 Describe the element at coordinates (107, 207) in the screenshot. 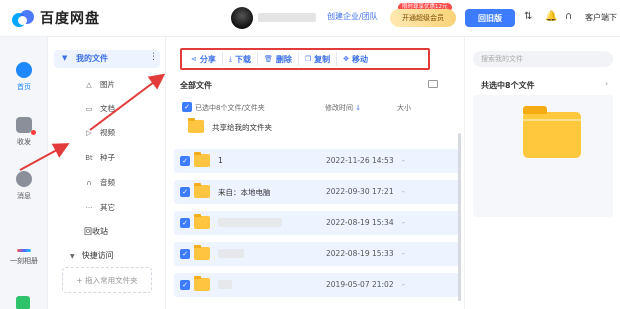

I see `sidebar-item-label: 其它` at that location.